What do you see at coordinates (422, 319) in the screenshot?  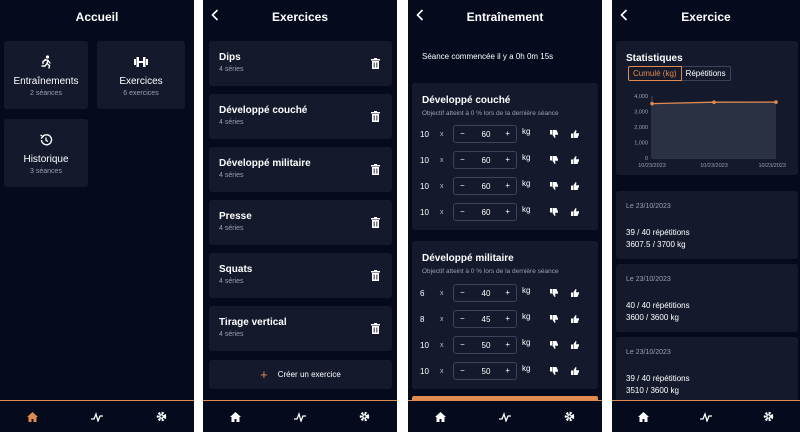 I see `reps-value: 8` at bounding box center [422, 319].